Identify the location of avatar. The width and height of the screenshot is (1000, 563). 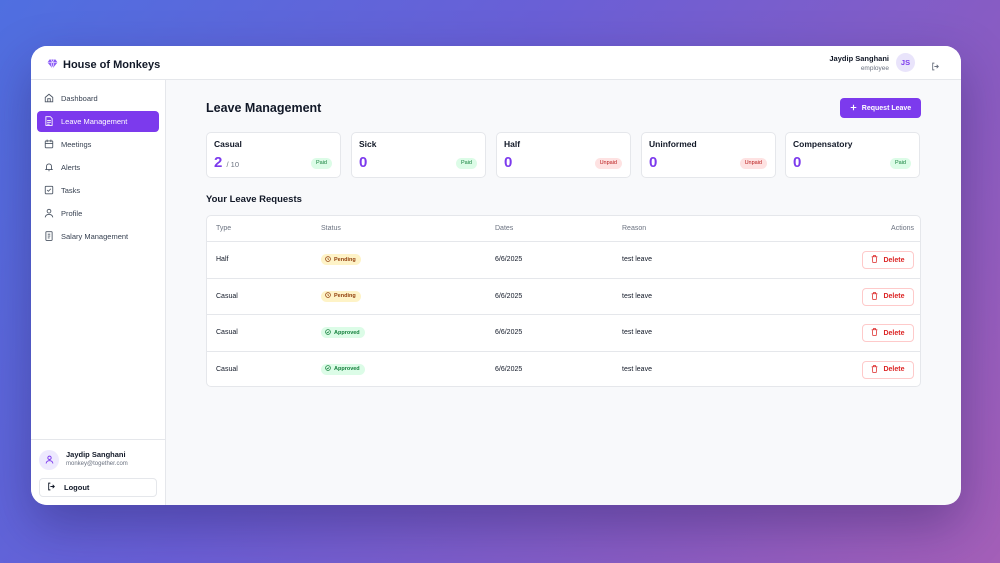
(49, 460).